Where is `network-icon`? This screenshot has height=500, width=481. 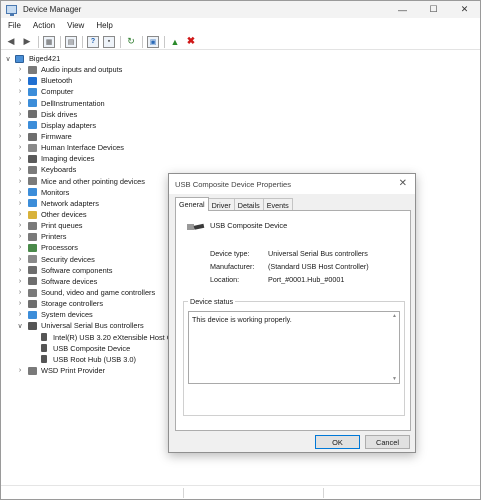
network-icon is located at coordinates (32, 203).